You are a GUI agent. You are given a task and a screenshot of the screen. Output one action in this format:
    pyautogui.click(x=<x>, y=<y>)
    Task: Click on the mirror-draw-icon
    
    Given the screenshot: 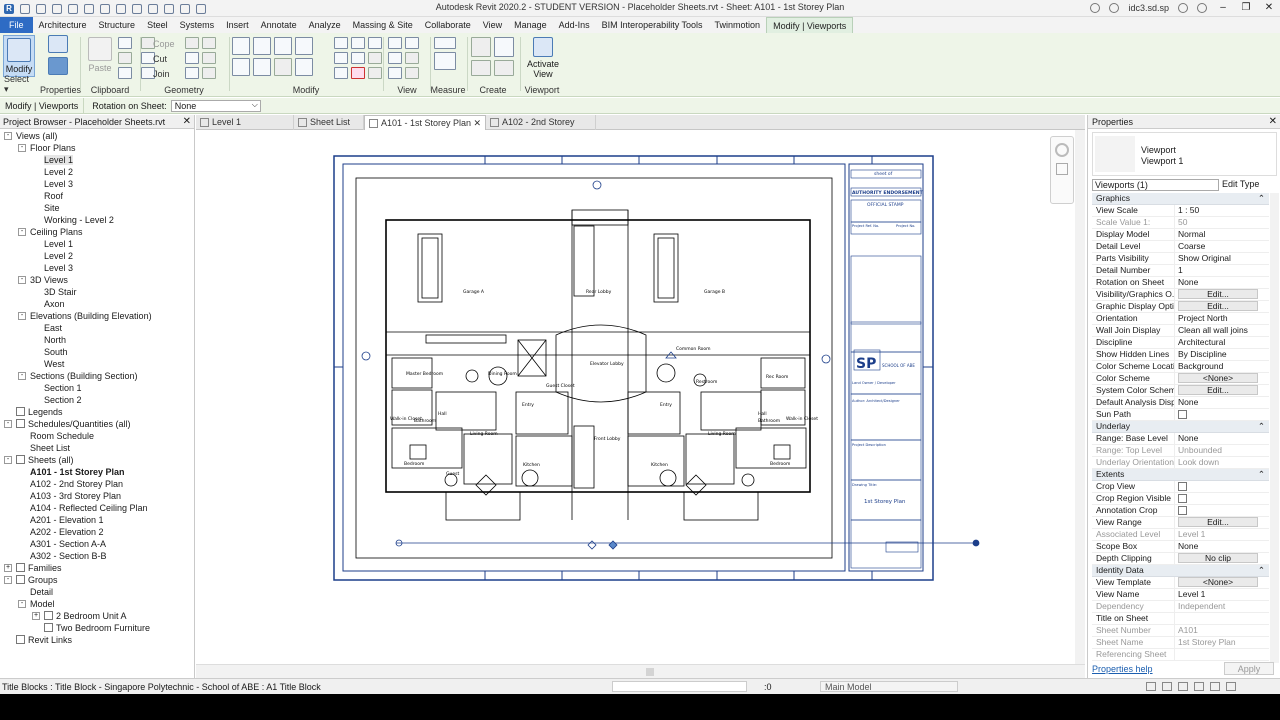 What is the action you would take?
    pyautogui.click(x=304, y=46)
    